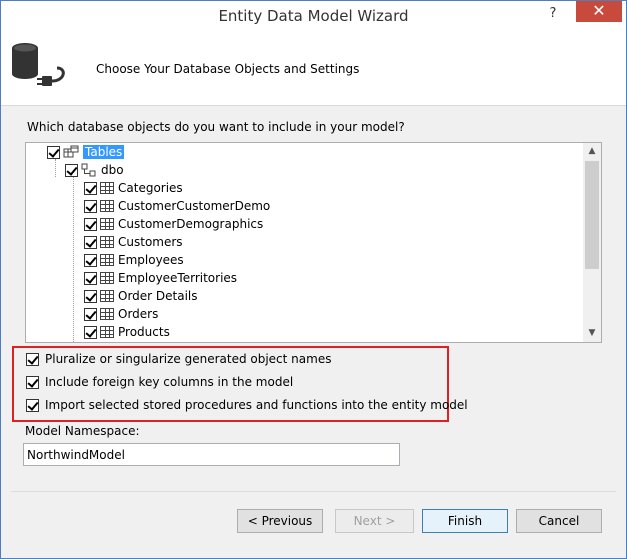 This screenshot has width=627, height=559. What do you see at coordinates (559, 521) in the screenshot?
I see `cancel-button: Cancel` at bounding box center [559, 521].